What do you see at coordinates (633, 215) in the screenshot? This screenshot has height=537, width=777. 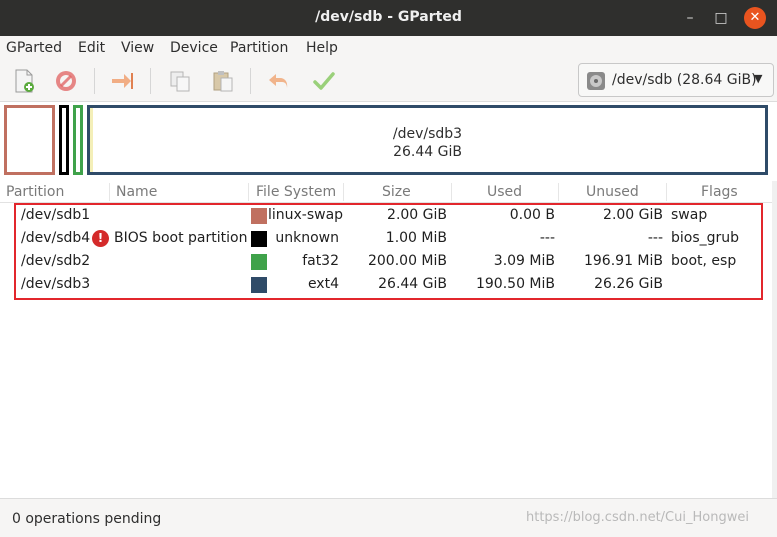 I see `cell-unused: 2.00 GiB` at bounding box center [633, 215].